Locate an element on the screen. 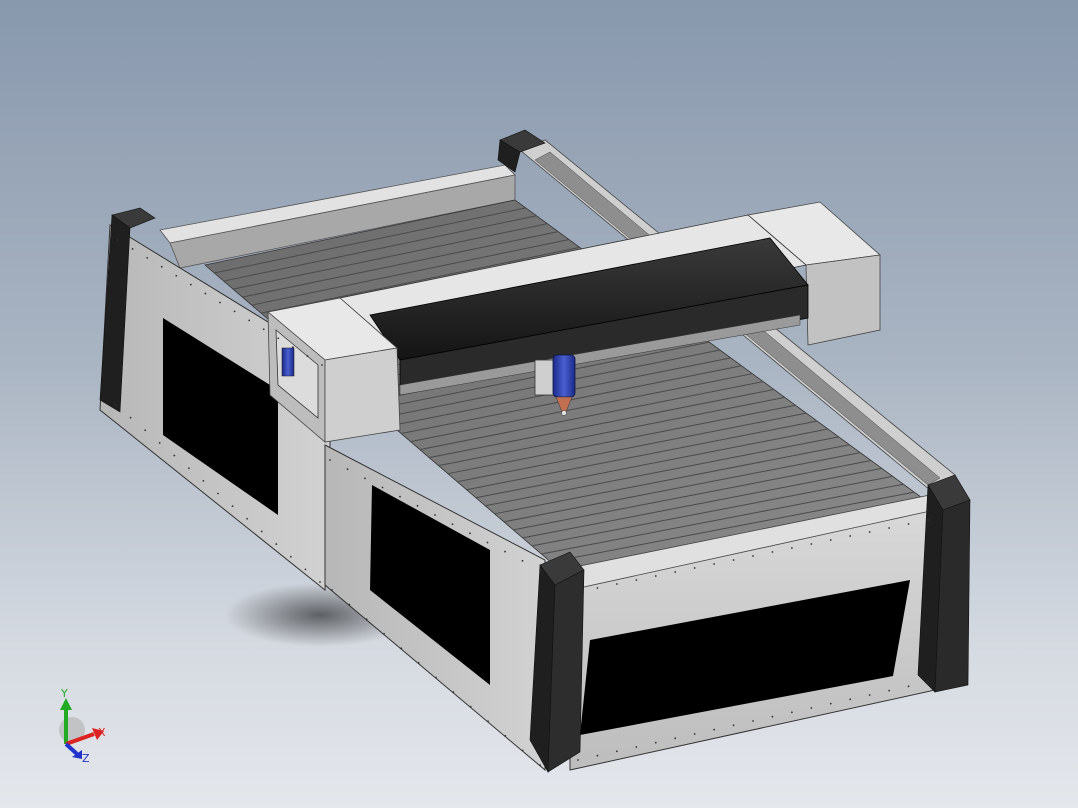 The image size is (1078, 808). laser-head-body is located at coordinates (564, 376).